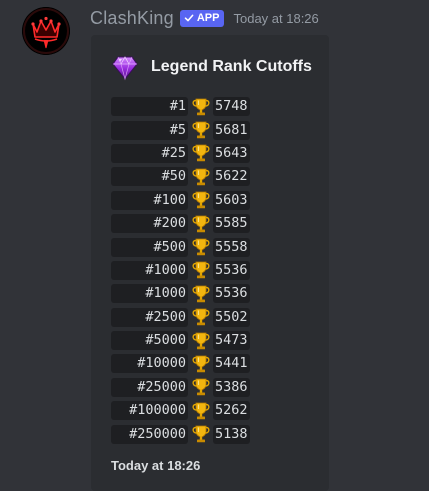  What do you see at coordinates (125, 67) in the screenshot?
I see `purple-gem-icon` at bounding box center [125, 67].